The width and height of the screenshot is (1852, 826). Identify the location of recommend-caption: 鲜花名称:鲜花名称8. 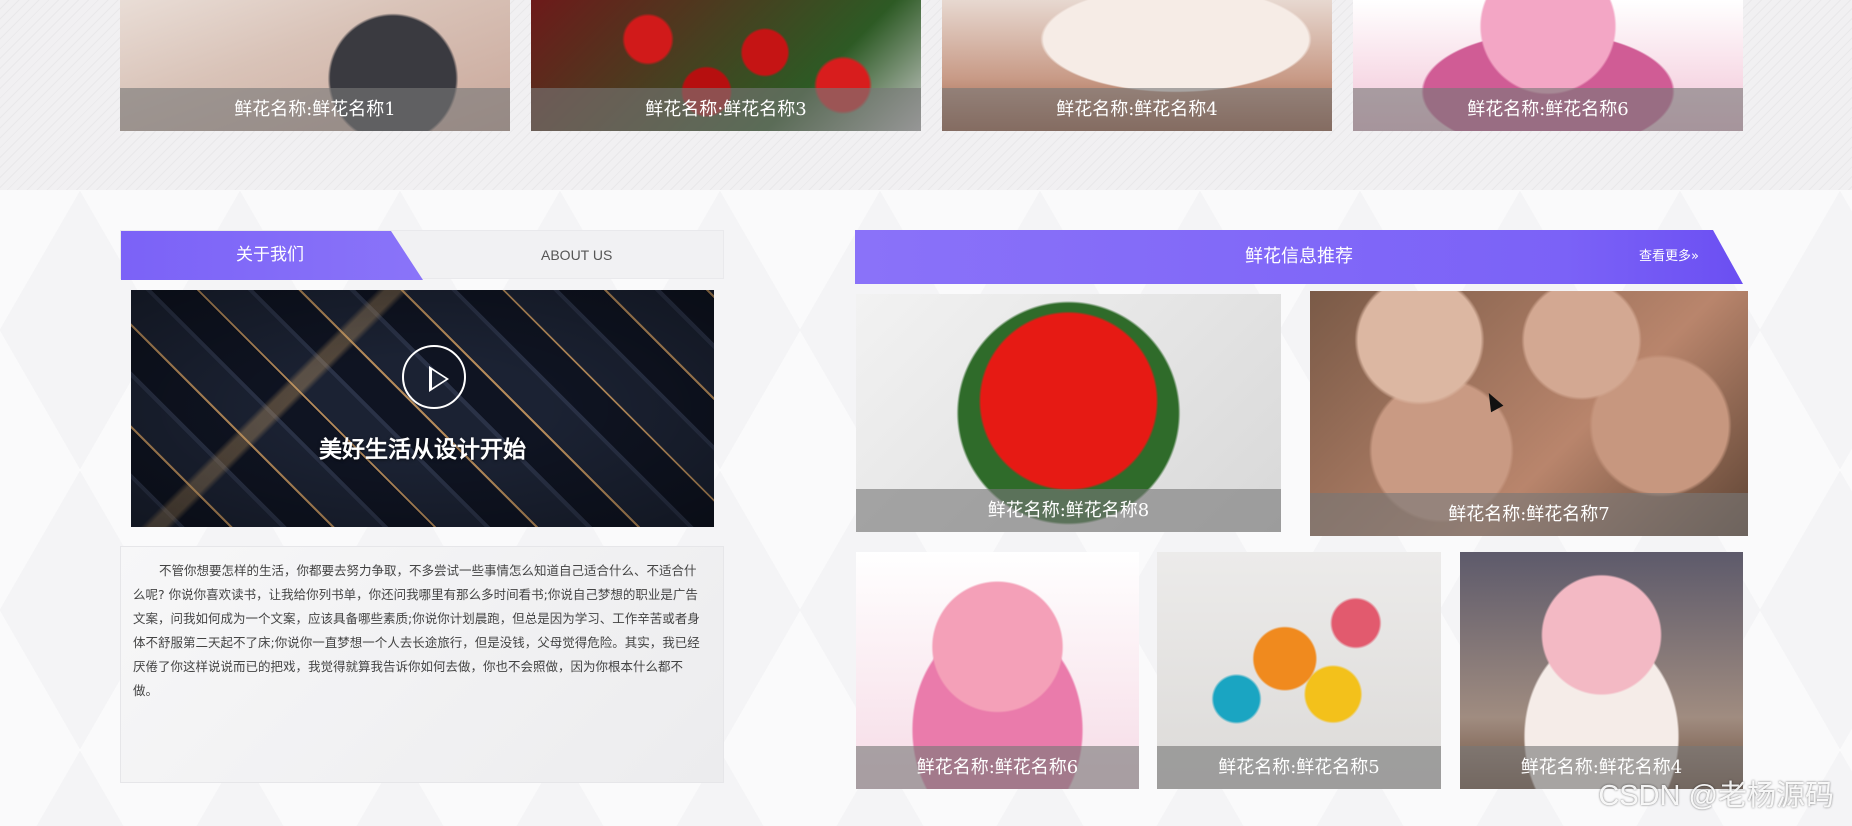
(1068, 510).